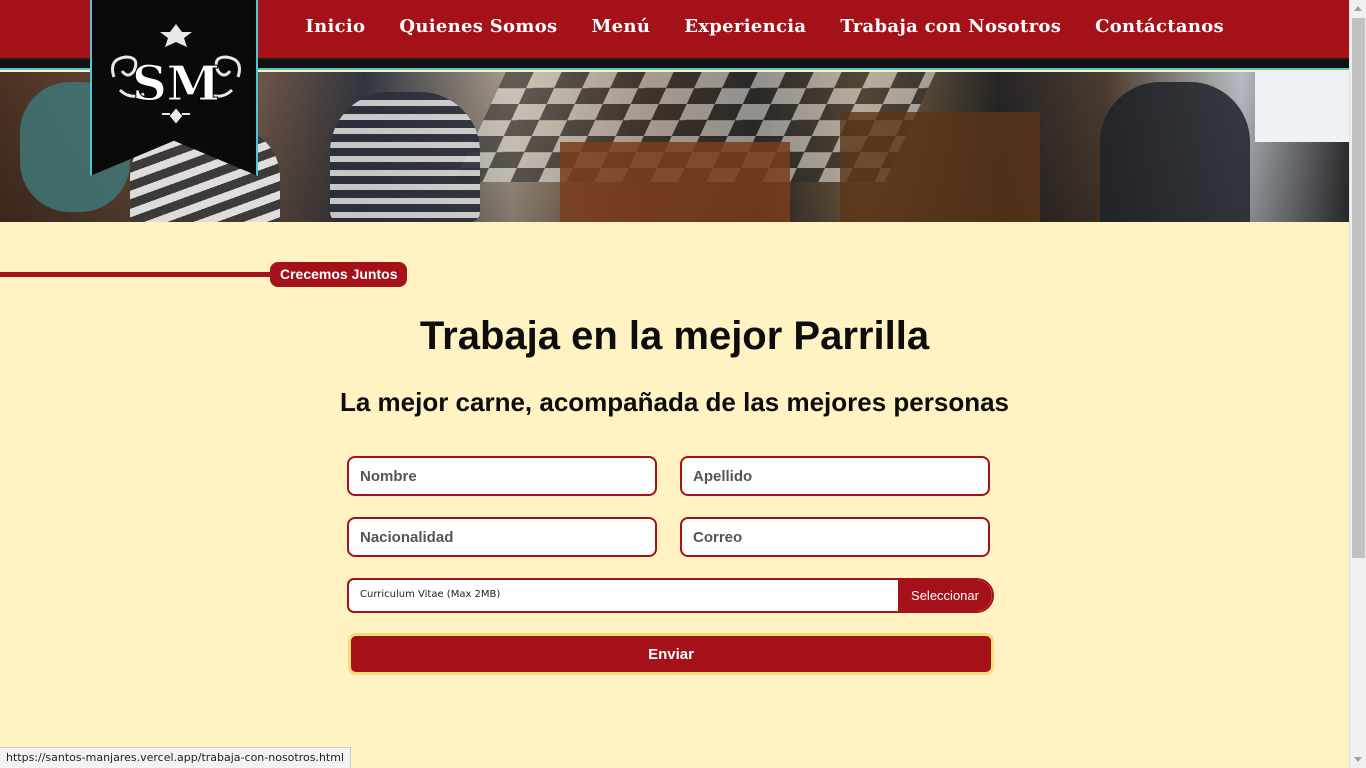  I want to click on nav-link-quienes-somos: Quienes Somos, so click(478, 26).